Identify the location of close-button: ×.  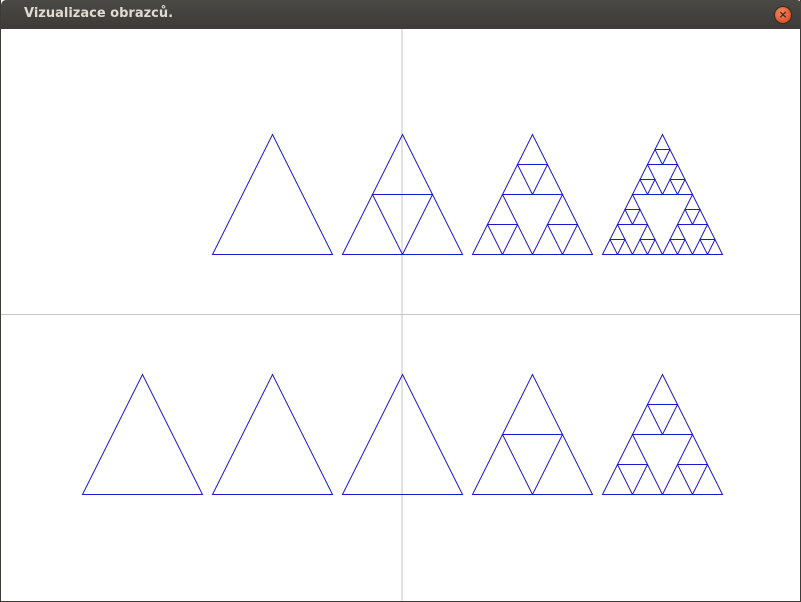
(783, 15).